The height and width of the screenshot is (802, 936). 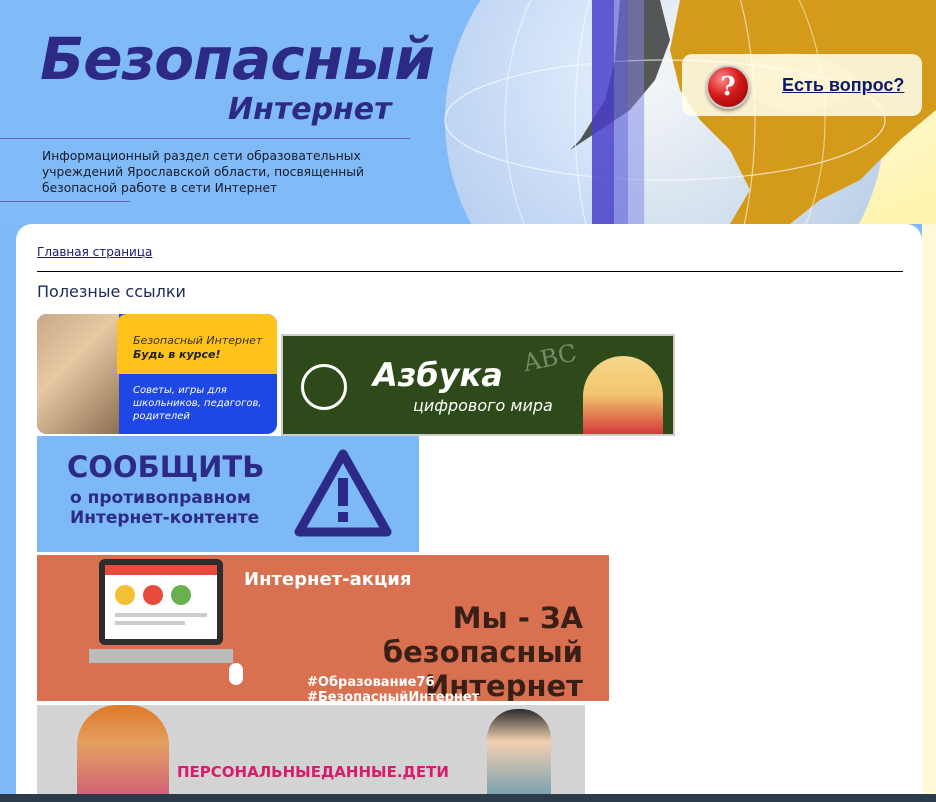 What do you see at coordinates (343, 493) in the screenshot?
I see `warning-triangle-icon` at bounding box center [343, 493].